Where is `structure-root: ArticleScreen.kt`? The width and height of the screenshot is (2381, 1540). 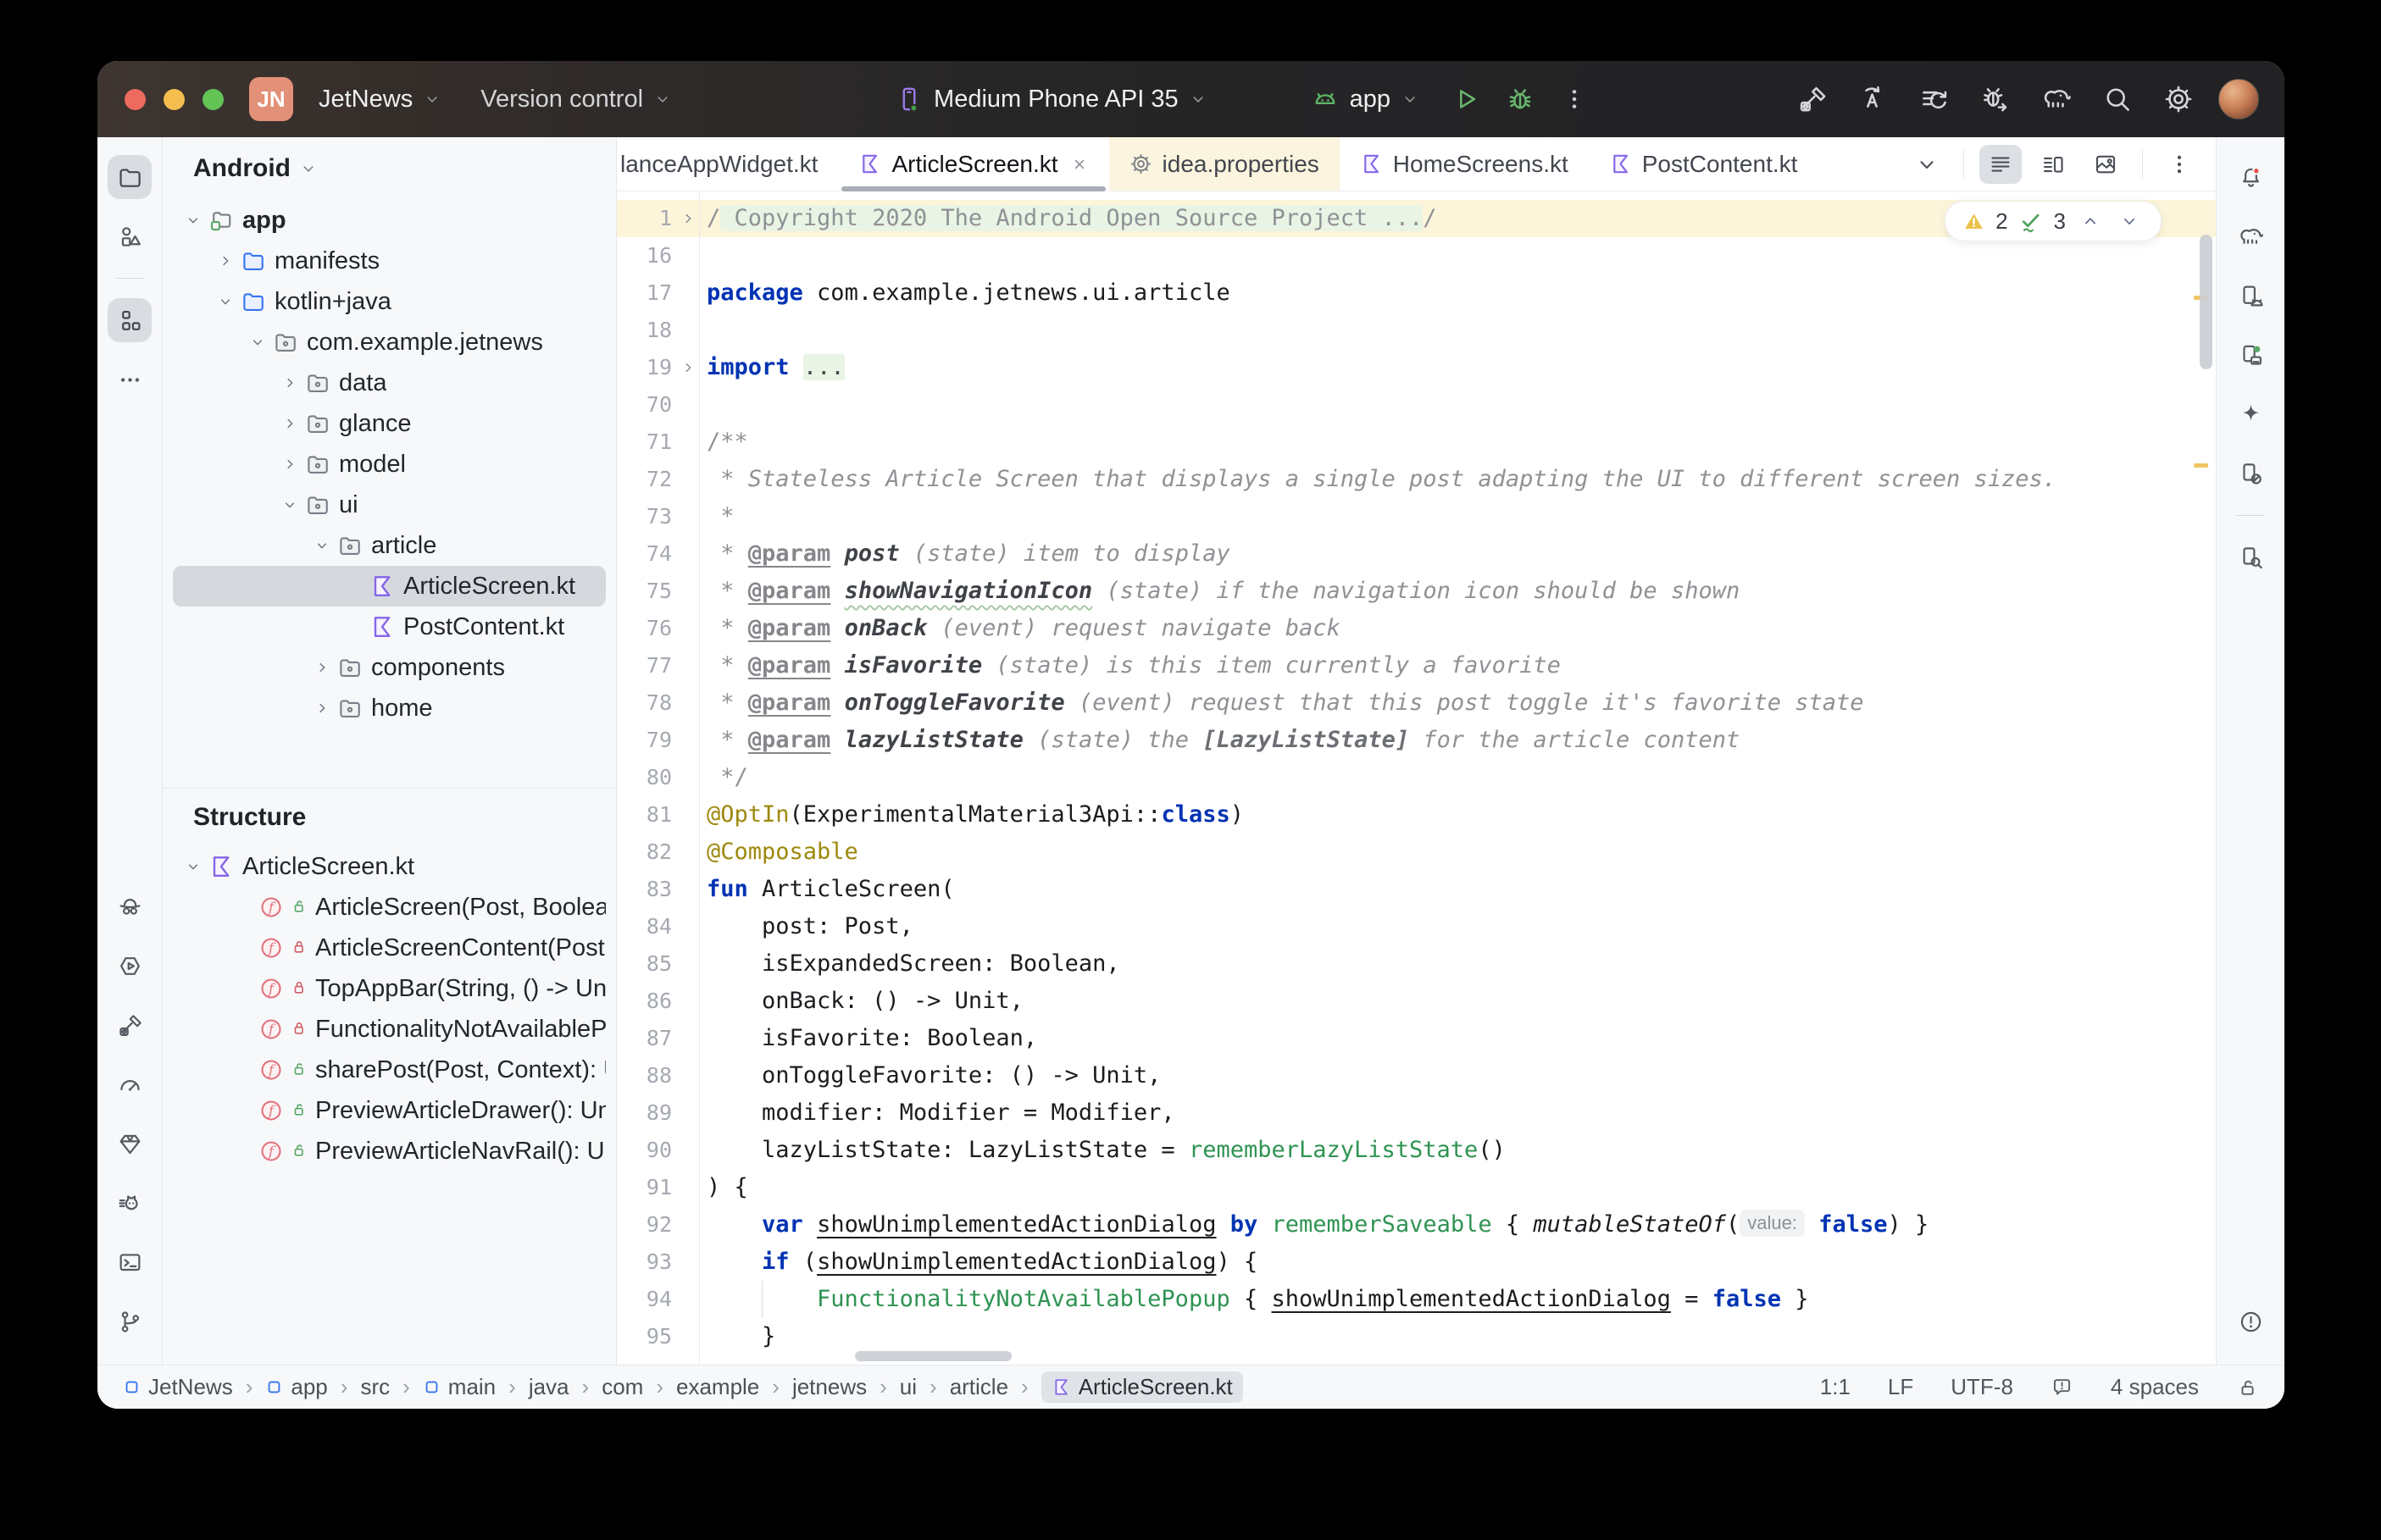 structure-root: ArticleScreen.kt is located at coordinates (389, 866).